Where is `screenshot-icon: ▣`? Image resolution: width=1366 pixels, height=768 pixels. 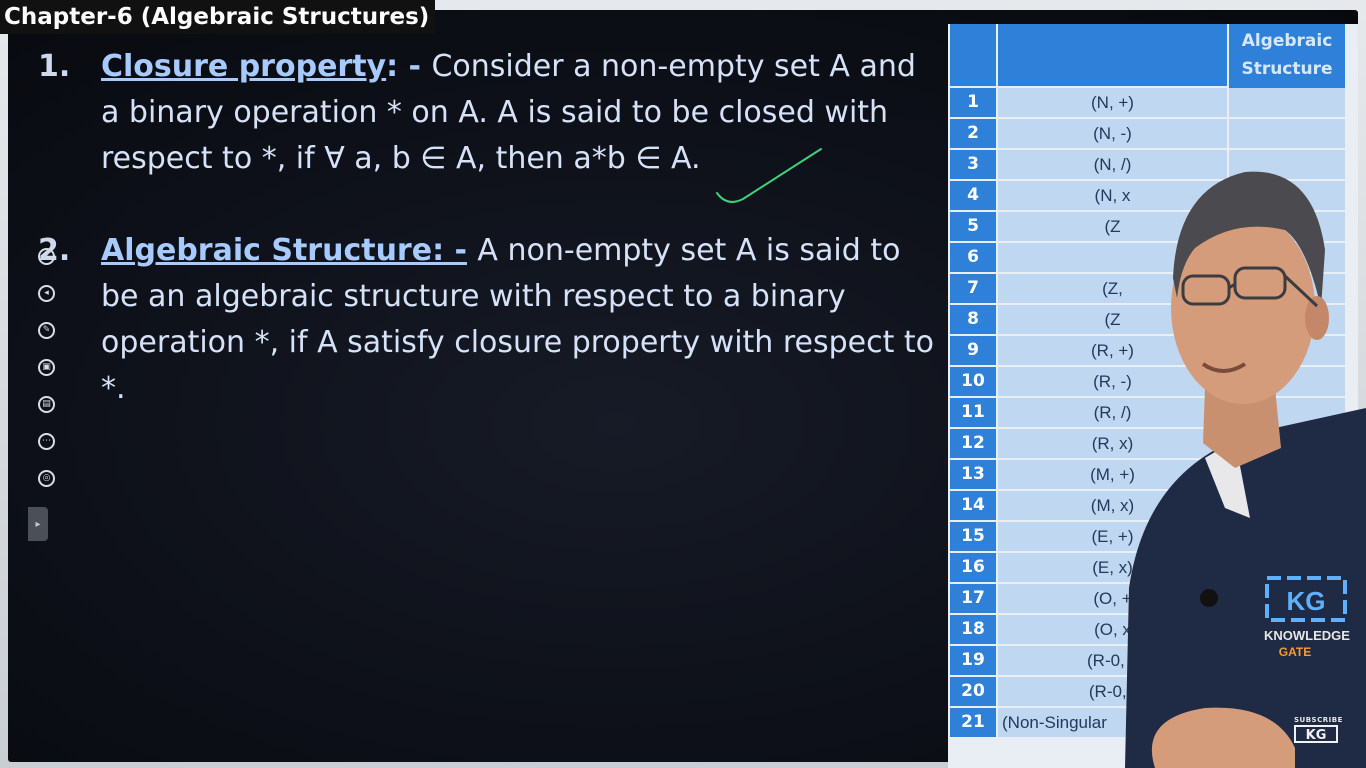
screenshot-icon: ▣ is located at coordinates (46, 367).